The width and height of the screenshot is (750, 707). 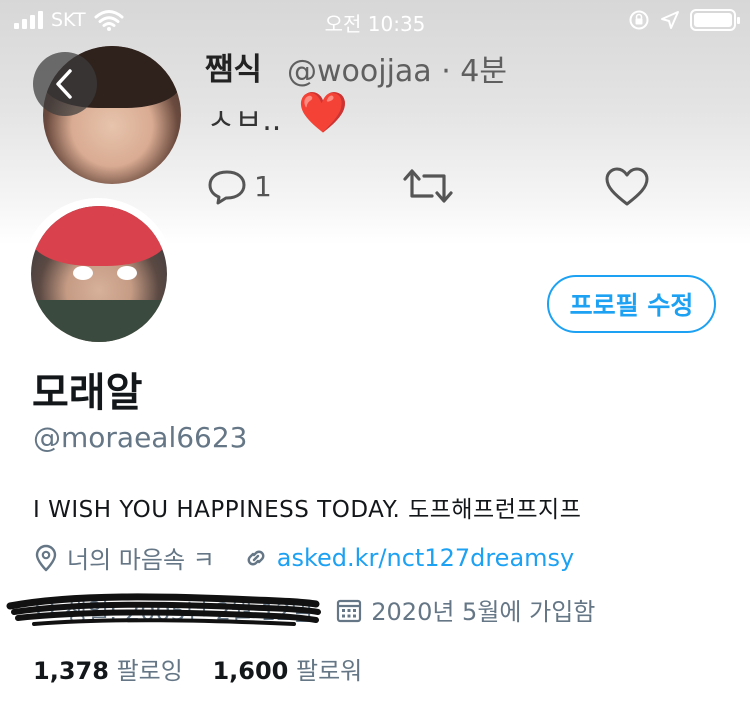 I want to click on heart-emoji: ❤️, so click(x=323, y=113).